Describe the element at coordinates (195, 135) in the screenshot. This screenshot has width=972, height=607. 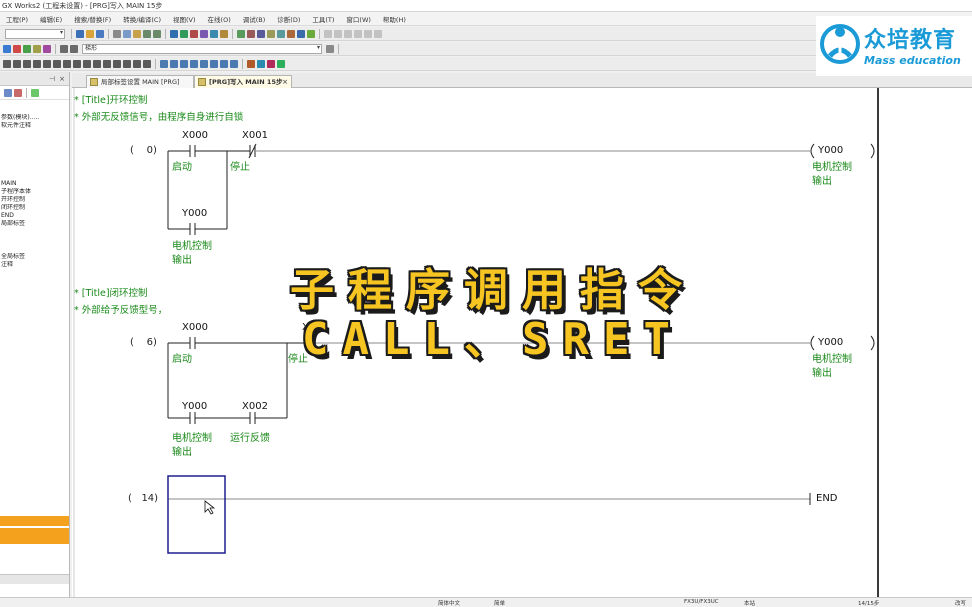
I see `contact-x000: X000` at that location.